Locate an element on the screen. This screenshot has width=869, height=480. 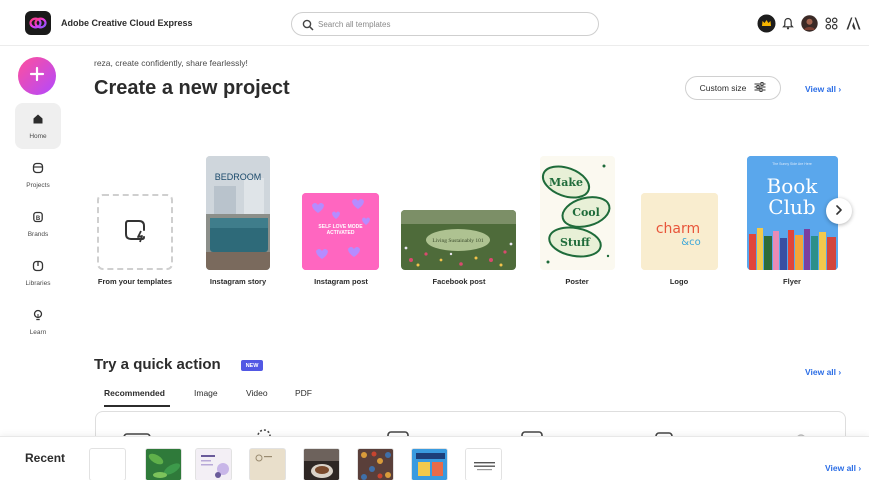
card-thumb is located at coordinates (267, 464).